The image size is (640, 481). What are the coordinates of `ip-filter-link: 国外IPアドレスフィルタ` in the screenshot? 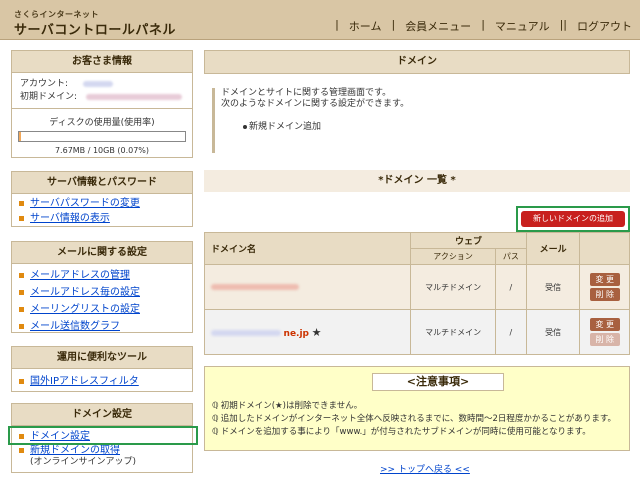 It's located at (102, 381).